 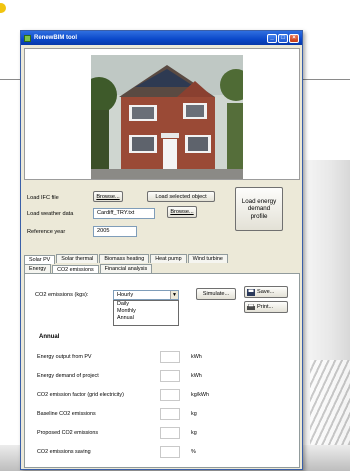 I want to click on tab-solar-thermal: Solar thermal, so click(x=77, y=258).